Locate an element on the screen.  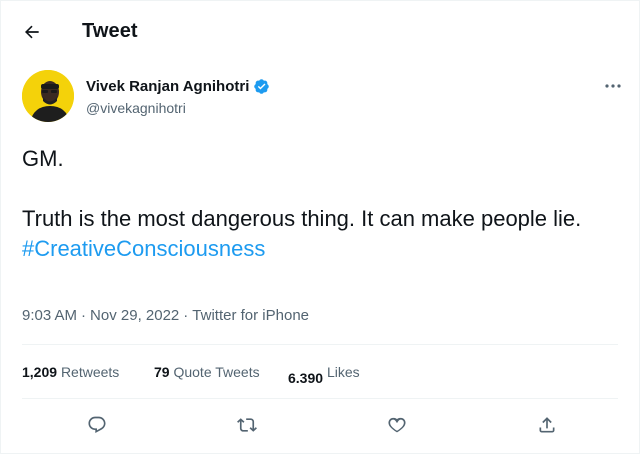
like-icon is located at coordinates (397, 425).